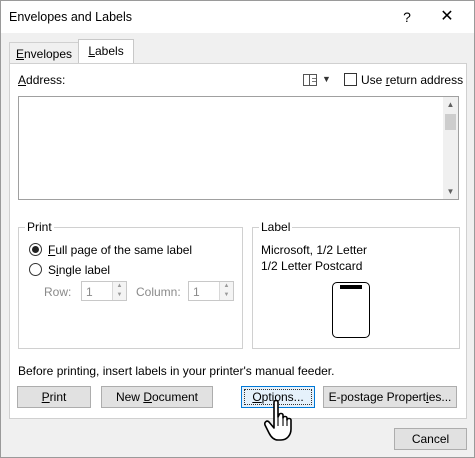  I want to click on label-preview-icon, so click(351, 310).